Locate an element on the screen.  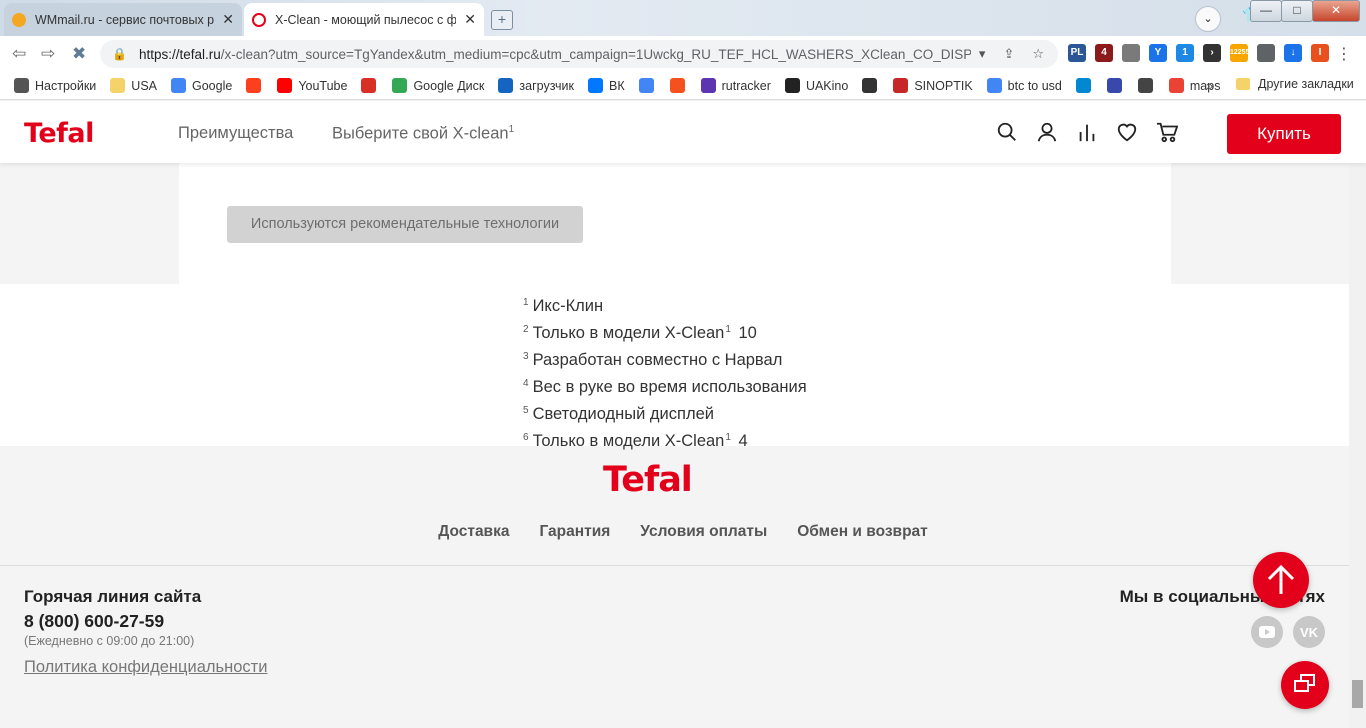
other-bookmarks: Другие закладки is located at coordinates (1295, 84).